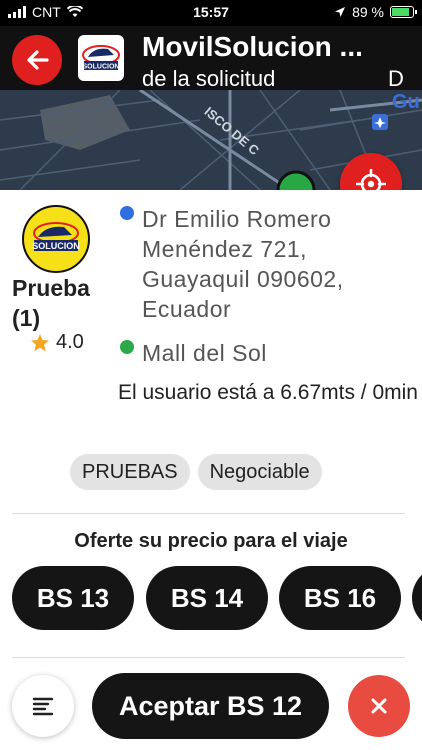 This screenshot has height=750, width=422. What do you see at coordinates (56, 246) in the screenshot?
I see `avatar-logo-text: SOLUCION` at bounding box center [56, 246].